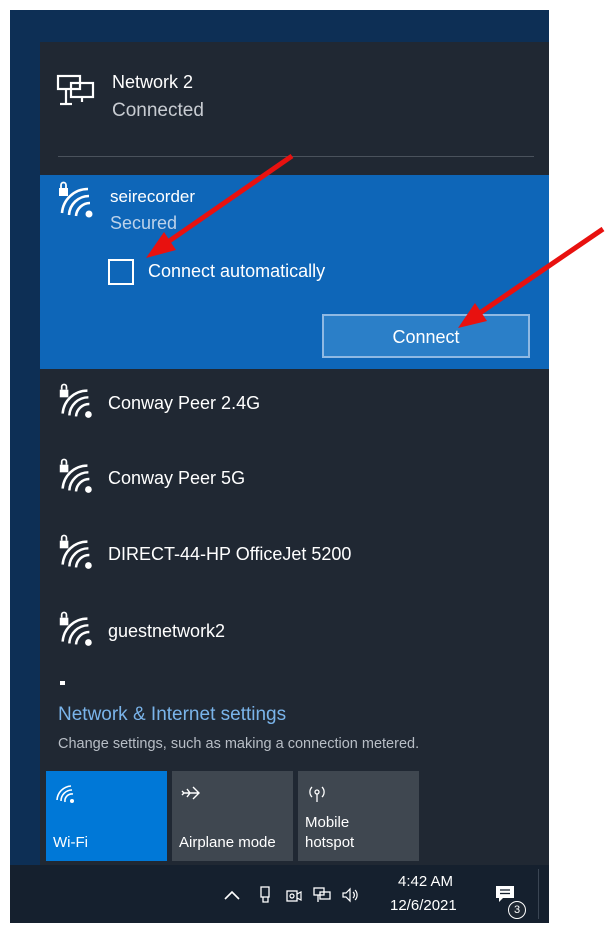 Image resolution: width=605 pixels, height=925 pixels. What do you see at coordinates (62, 683) in the screenshot?
I see `partial-network-icon` at bounding box center [62, 683].